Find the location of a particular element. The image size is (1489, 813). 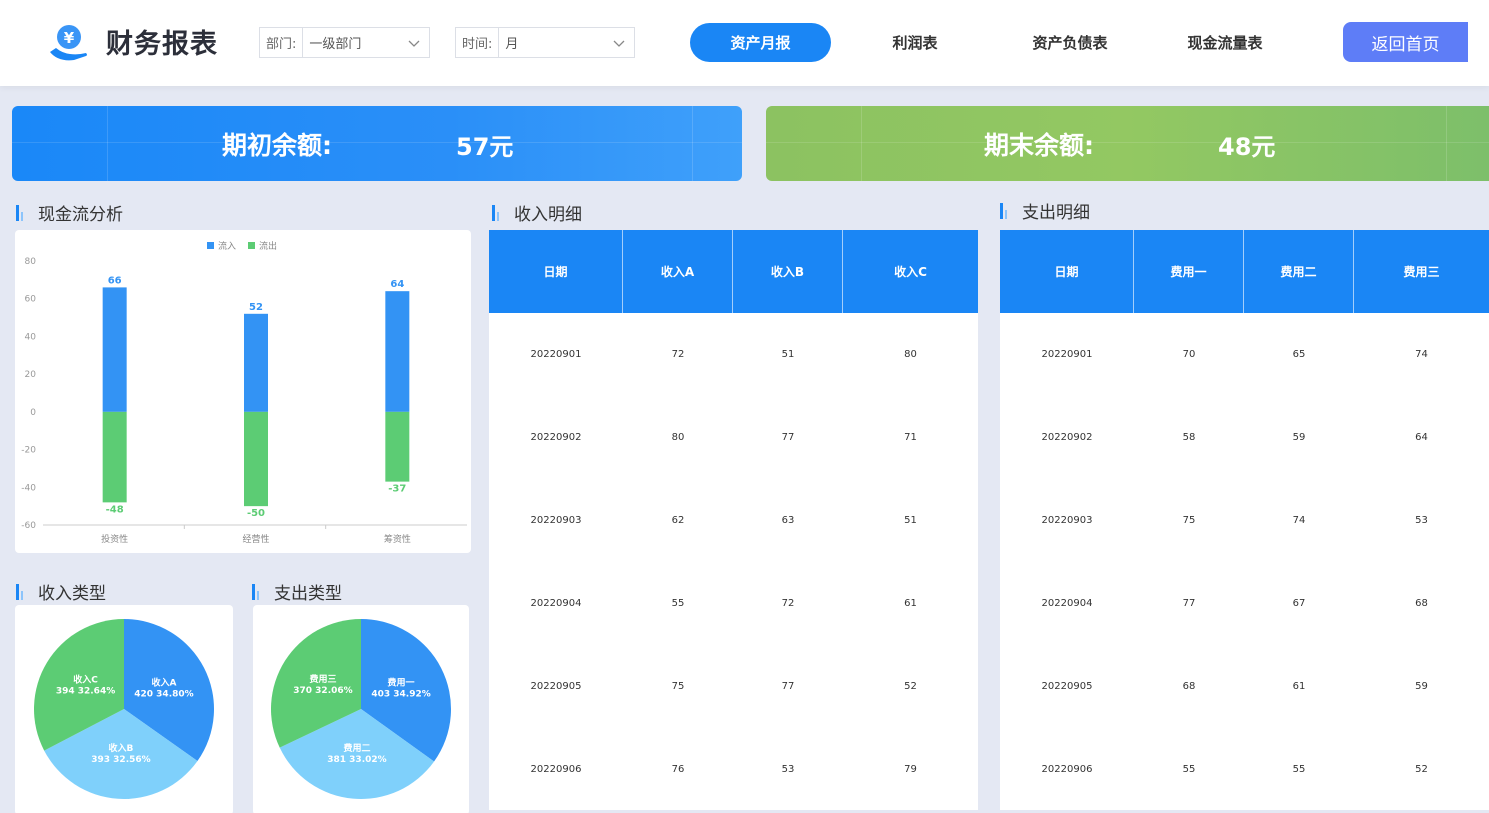

bar-value-label: -37 is located at coordinates (397, 489).